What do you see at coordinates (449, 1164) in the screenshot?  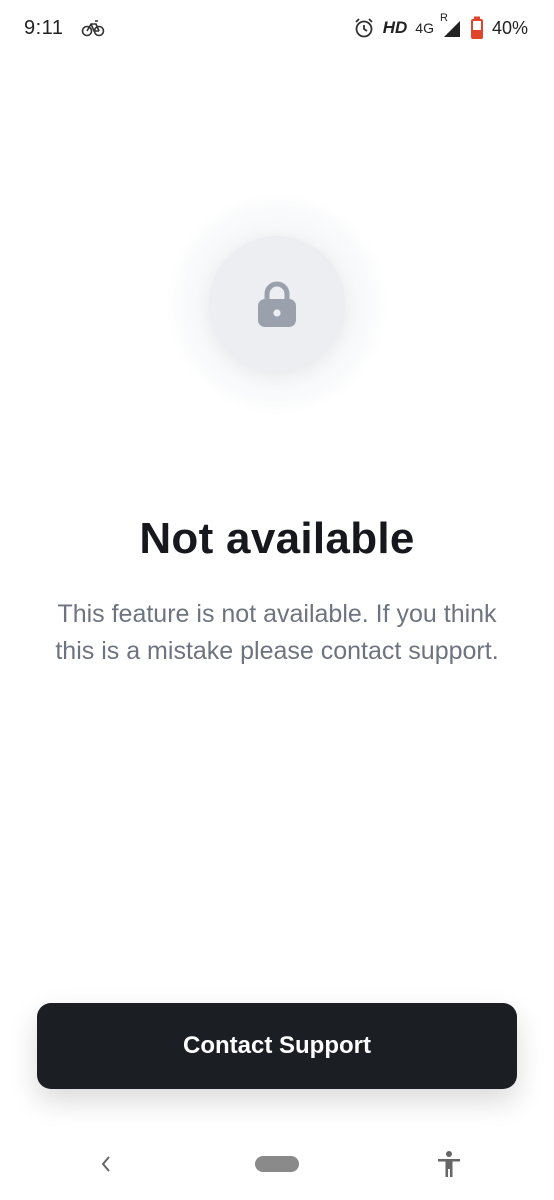 I see `accessibility-icon` at bounding box center [449, 1164].